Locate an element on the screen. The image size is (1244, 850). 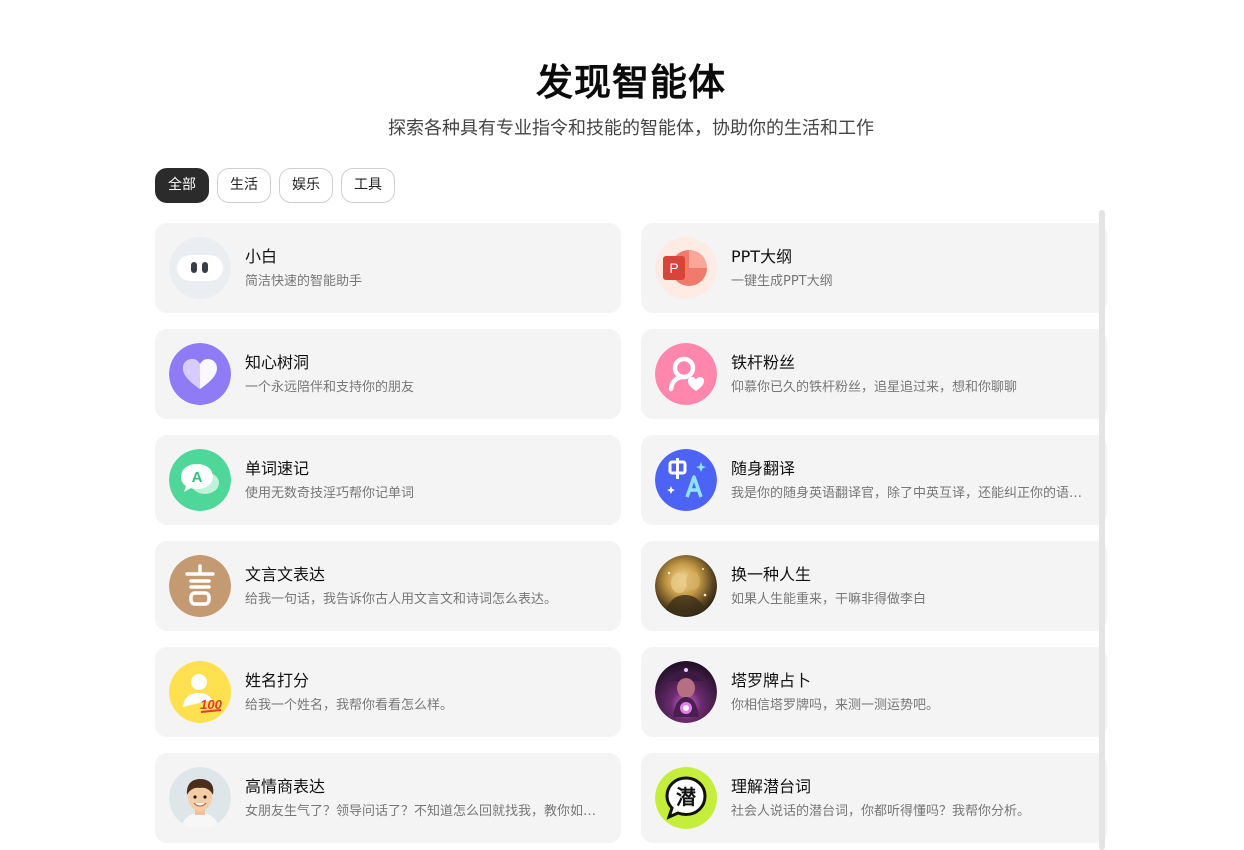
agent-name: 单词速记 is located at coordinates (277, 468).